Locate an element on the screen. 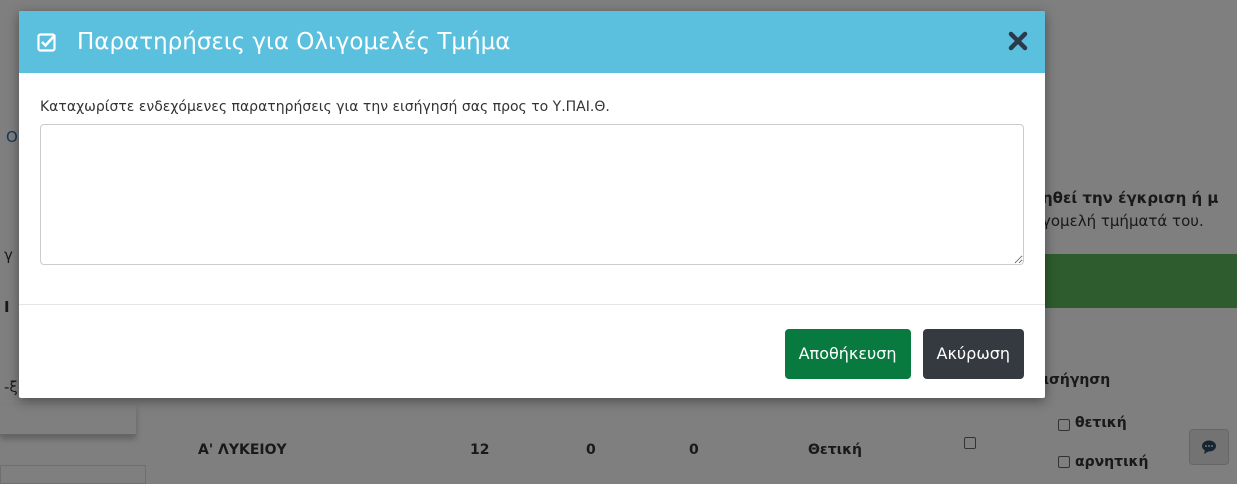 Image resolution: width=1237 pixels, height=484 pixels. close-icon is located at coordinates (1018, 41).